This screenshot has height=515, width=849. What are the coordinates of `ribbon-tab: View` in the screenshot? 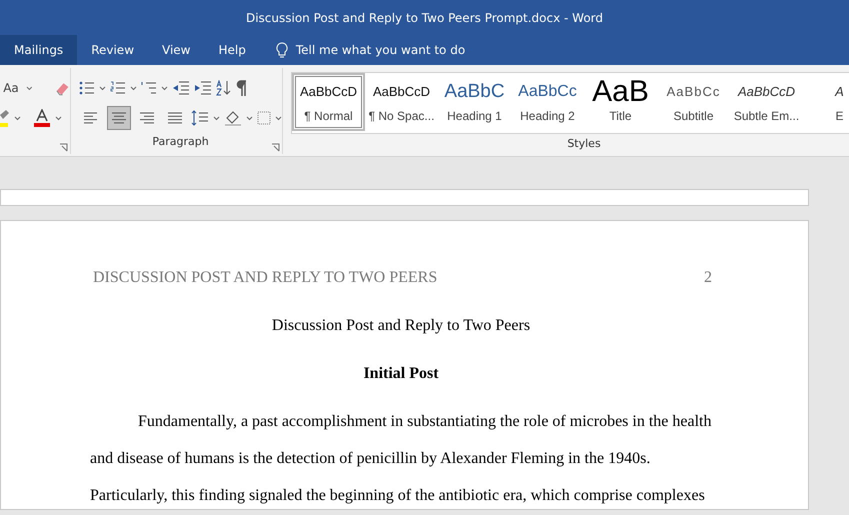 It's located at (176, 50).